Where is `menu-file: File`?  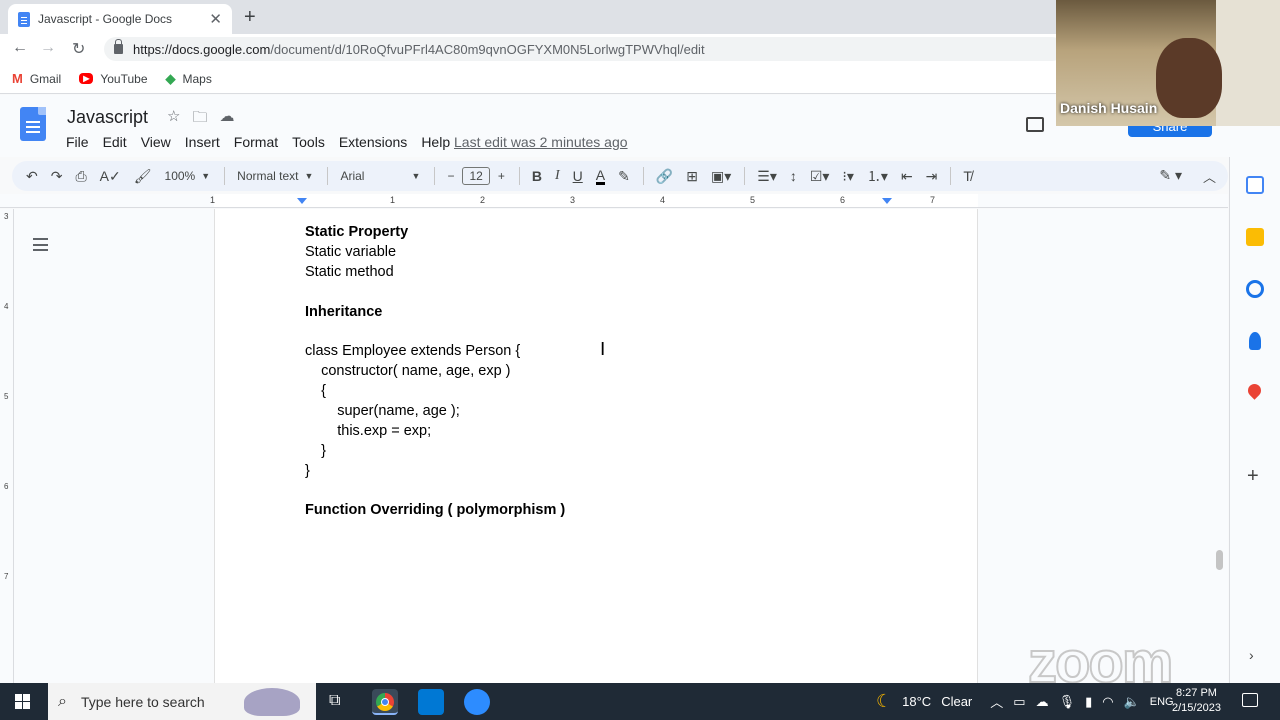 menu-file: File is located at coordinates (77, 142).